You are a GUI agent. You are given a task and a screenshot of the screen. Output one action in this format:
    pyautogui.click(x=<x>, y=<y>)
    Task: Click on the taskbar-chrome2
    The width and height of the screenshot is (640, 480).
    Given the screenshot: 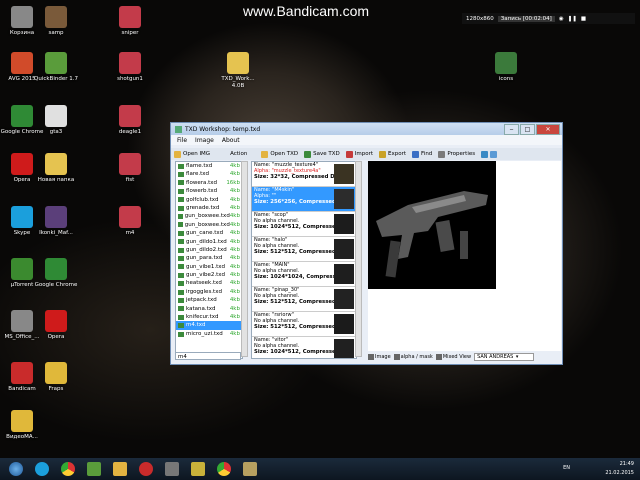 What is the action you would take?
    pyautogui.click(x=224, y=469)
    